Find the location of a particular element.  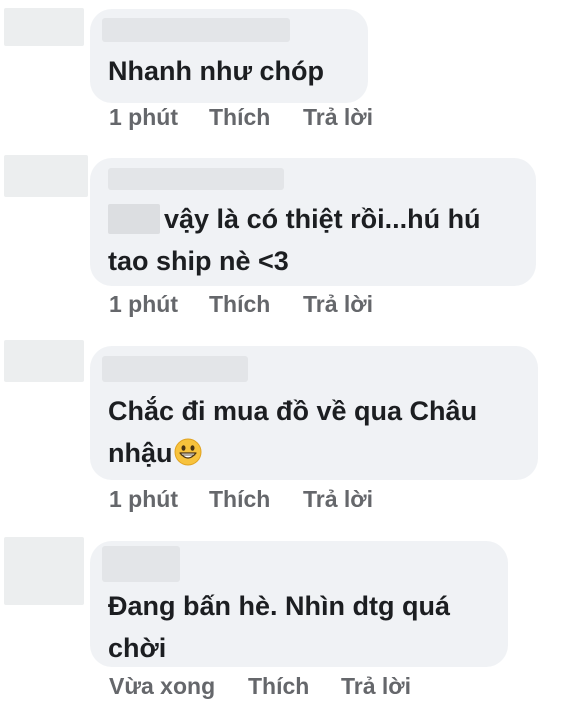

comment-text: Đang bấn hè. Nhìn dtg quá chời is located at coordinates (279, 627).